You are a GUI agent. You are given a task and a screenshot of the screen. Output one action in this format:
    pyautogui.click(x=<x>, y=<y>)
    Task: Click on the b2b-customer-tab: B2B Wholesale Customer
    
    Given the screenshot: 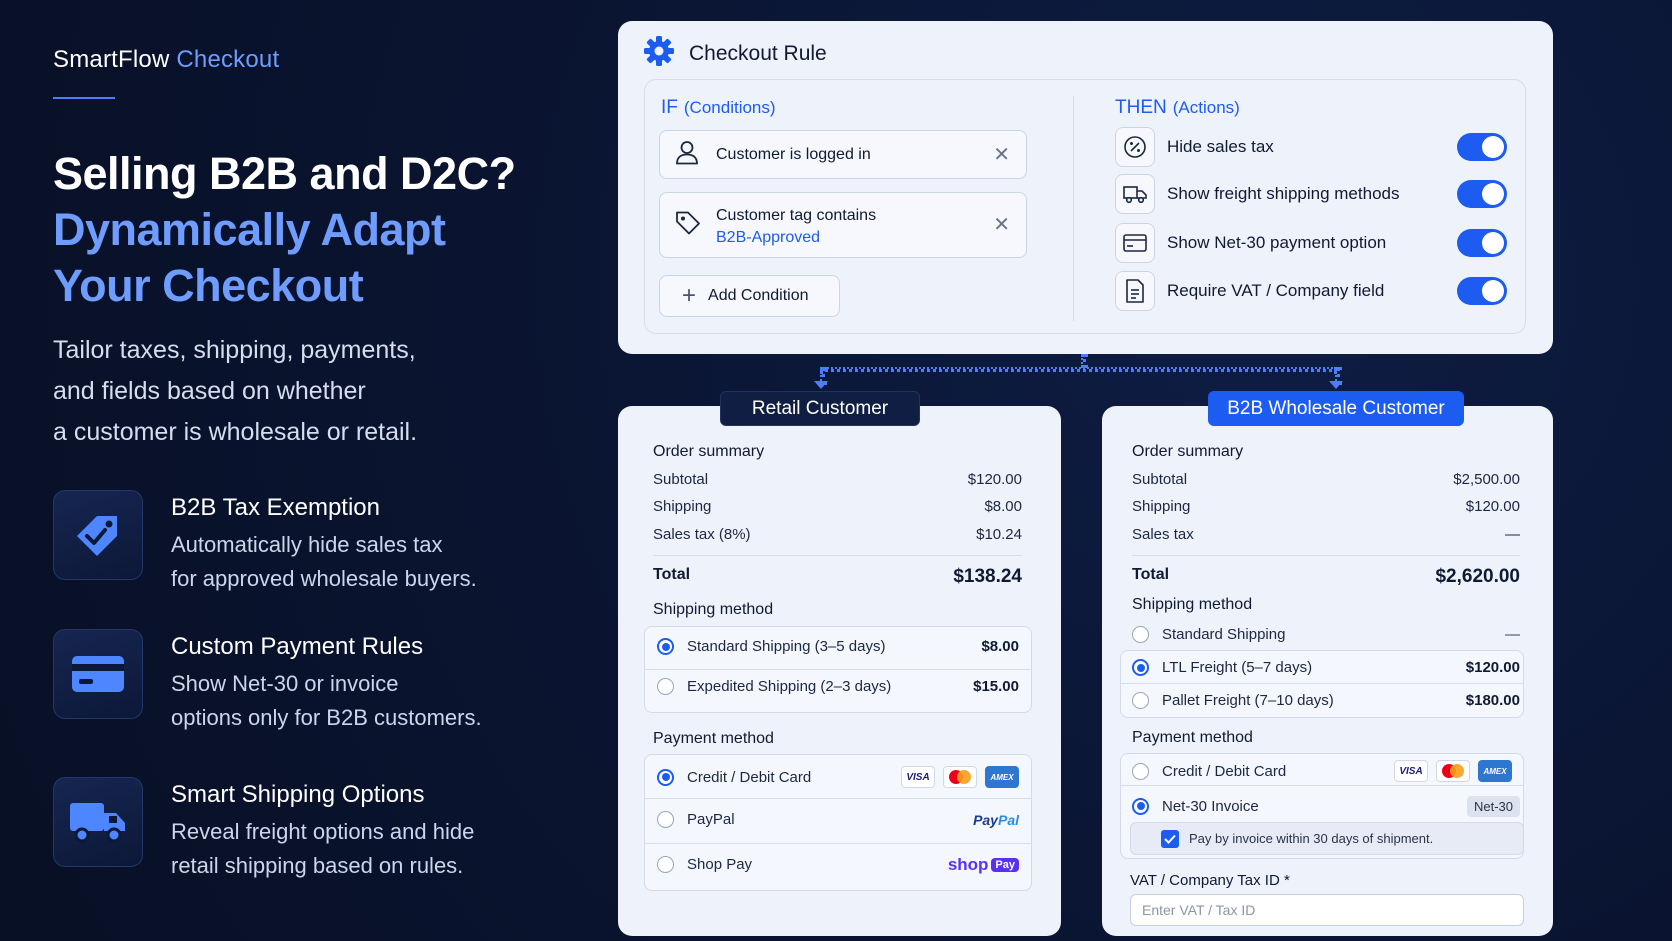 What is the action you would take?
    pyautogui.click(x=1336, y=408)
    